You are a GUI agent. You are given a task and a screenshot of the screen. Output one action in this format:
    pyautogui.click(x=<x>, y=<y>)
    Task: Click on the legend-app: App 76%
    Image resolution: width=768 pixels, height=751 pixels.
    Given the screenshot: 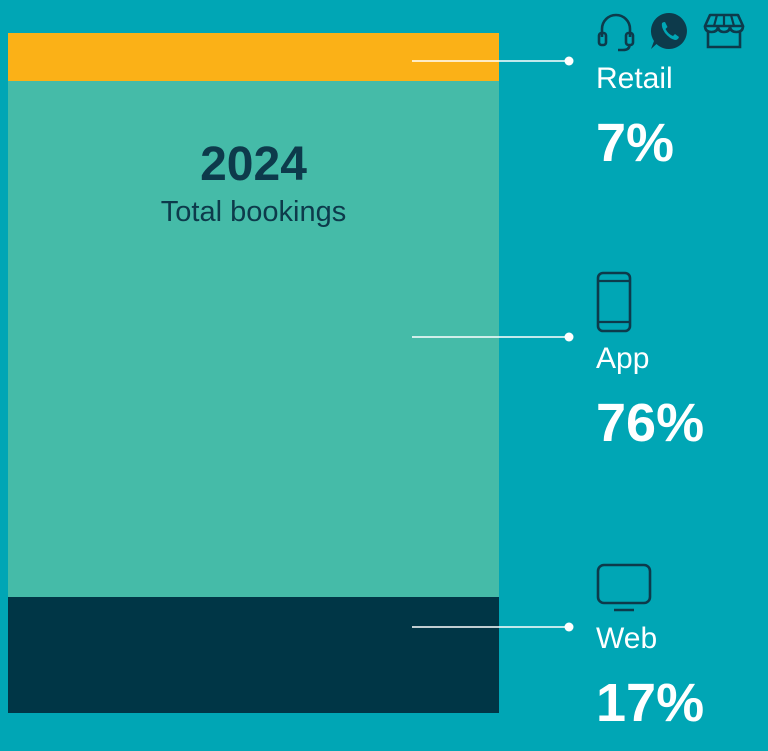 What is the action you would take?
    pyautogui.click(x=650, y=362)
    